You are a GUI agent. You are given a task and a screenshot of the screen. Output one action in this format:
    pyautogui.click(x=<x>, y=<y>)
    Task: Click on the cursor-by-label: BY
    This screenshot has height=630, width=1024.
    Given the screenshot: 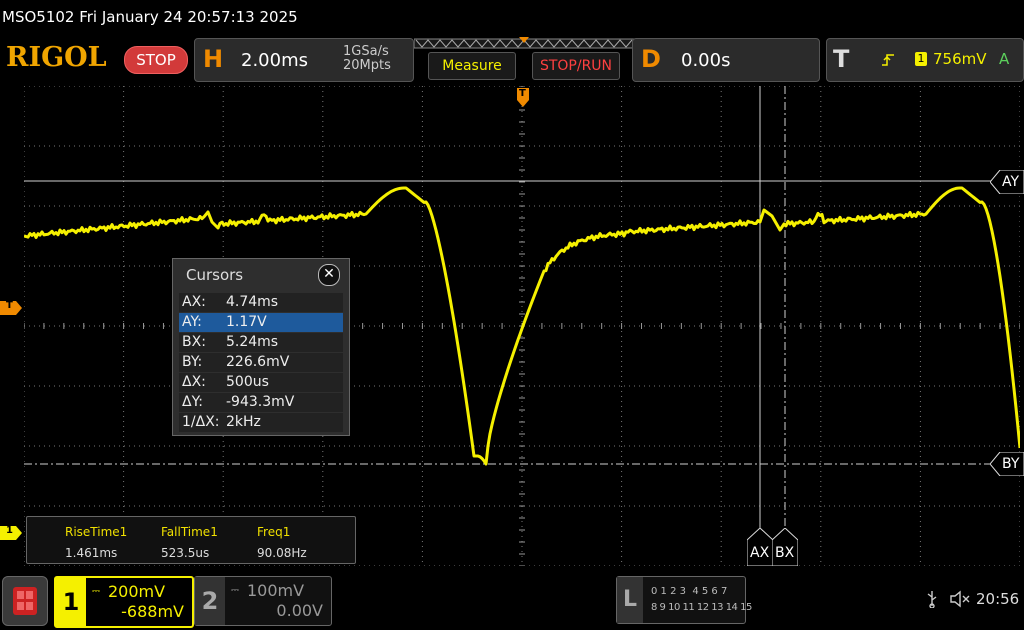 What is the action you would take?
    pyautogui.click(x=1011, y=464)
    